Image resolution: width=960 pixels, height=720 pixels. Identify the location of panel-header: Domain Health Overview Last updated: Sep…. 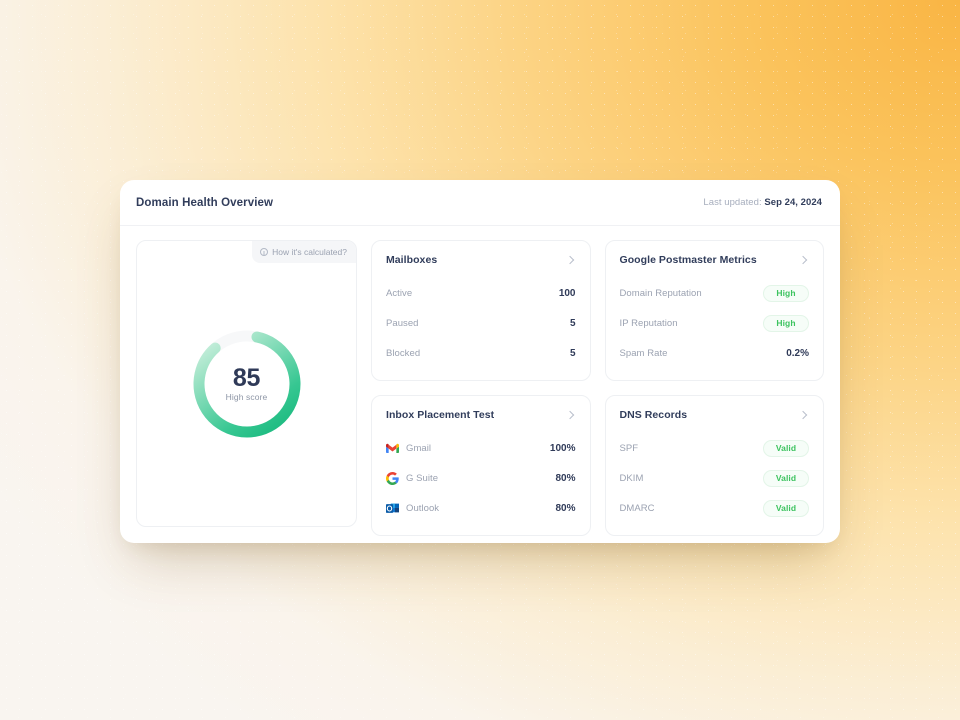
(480, 203).